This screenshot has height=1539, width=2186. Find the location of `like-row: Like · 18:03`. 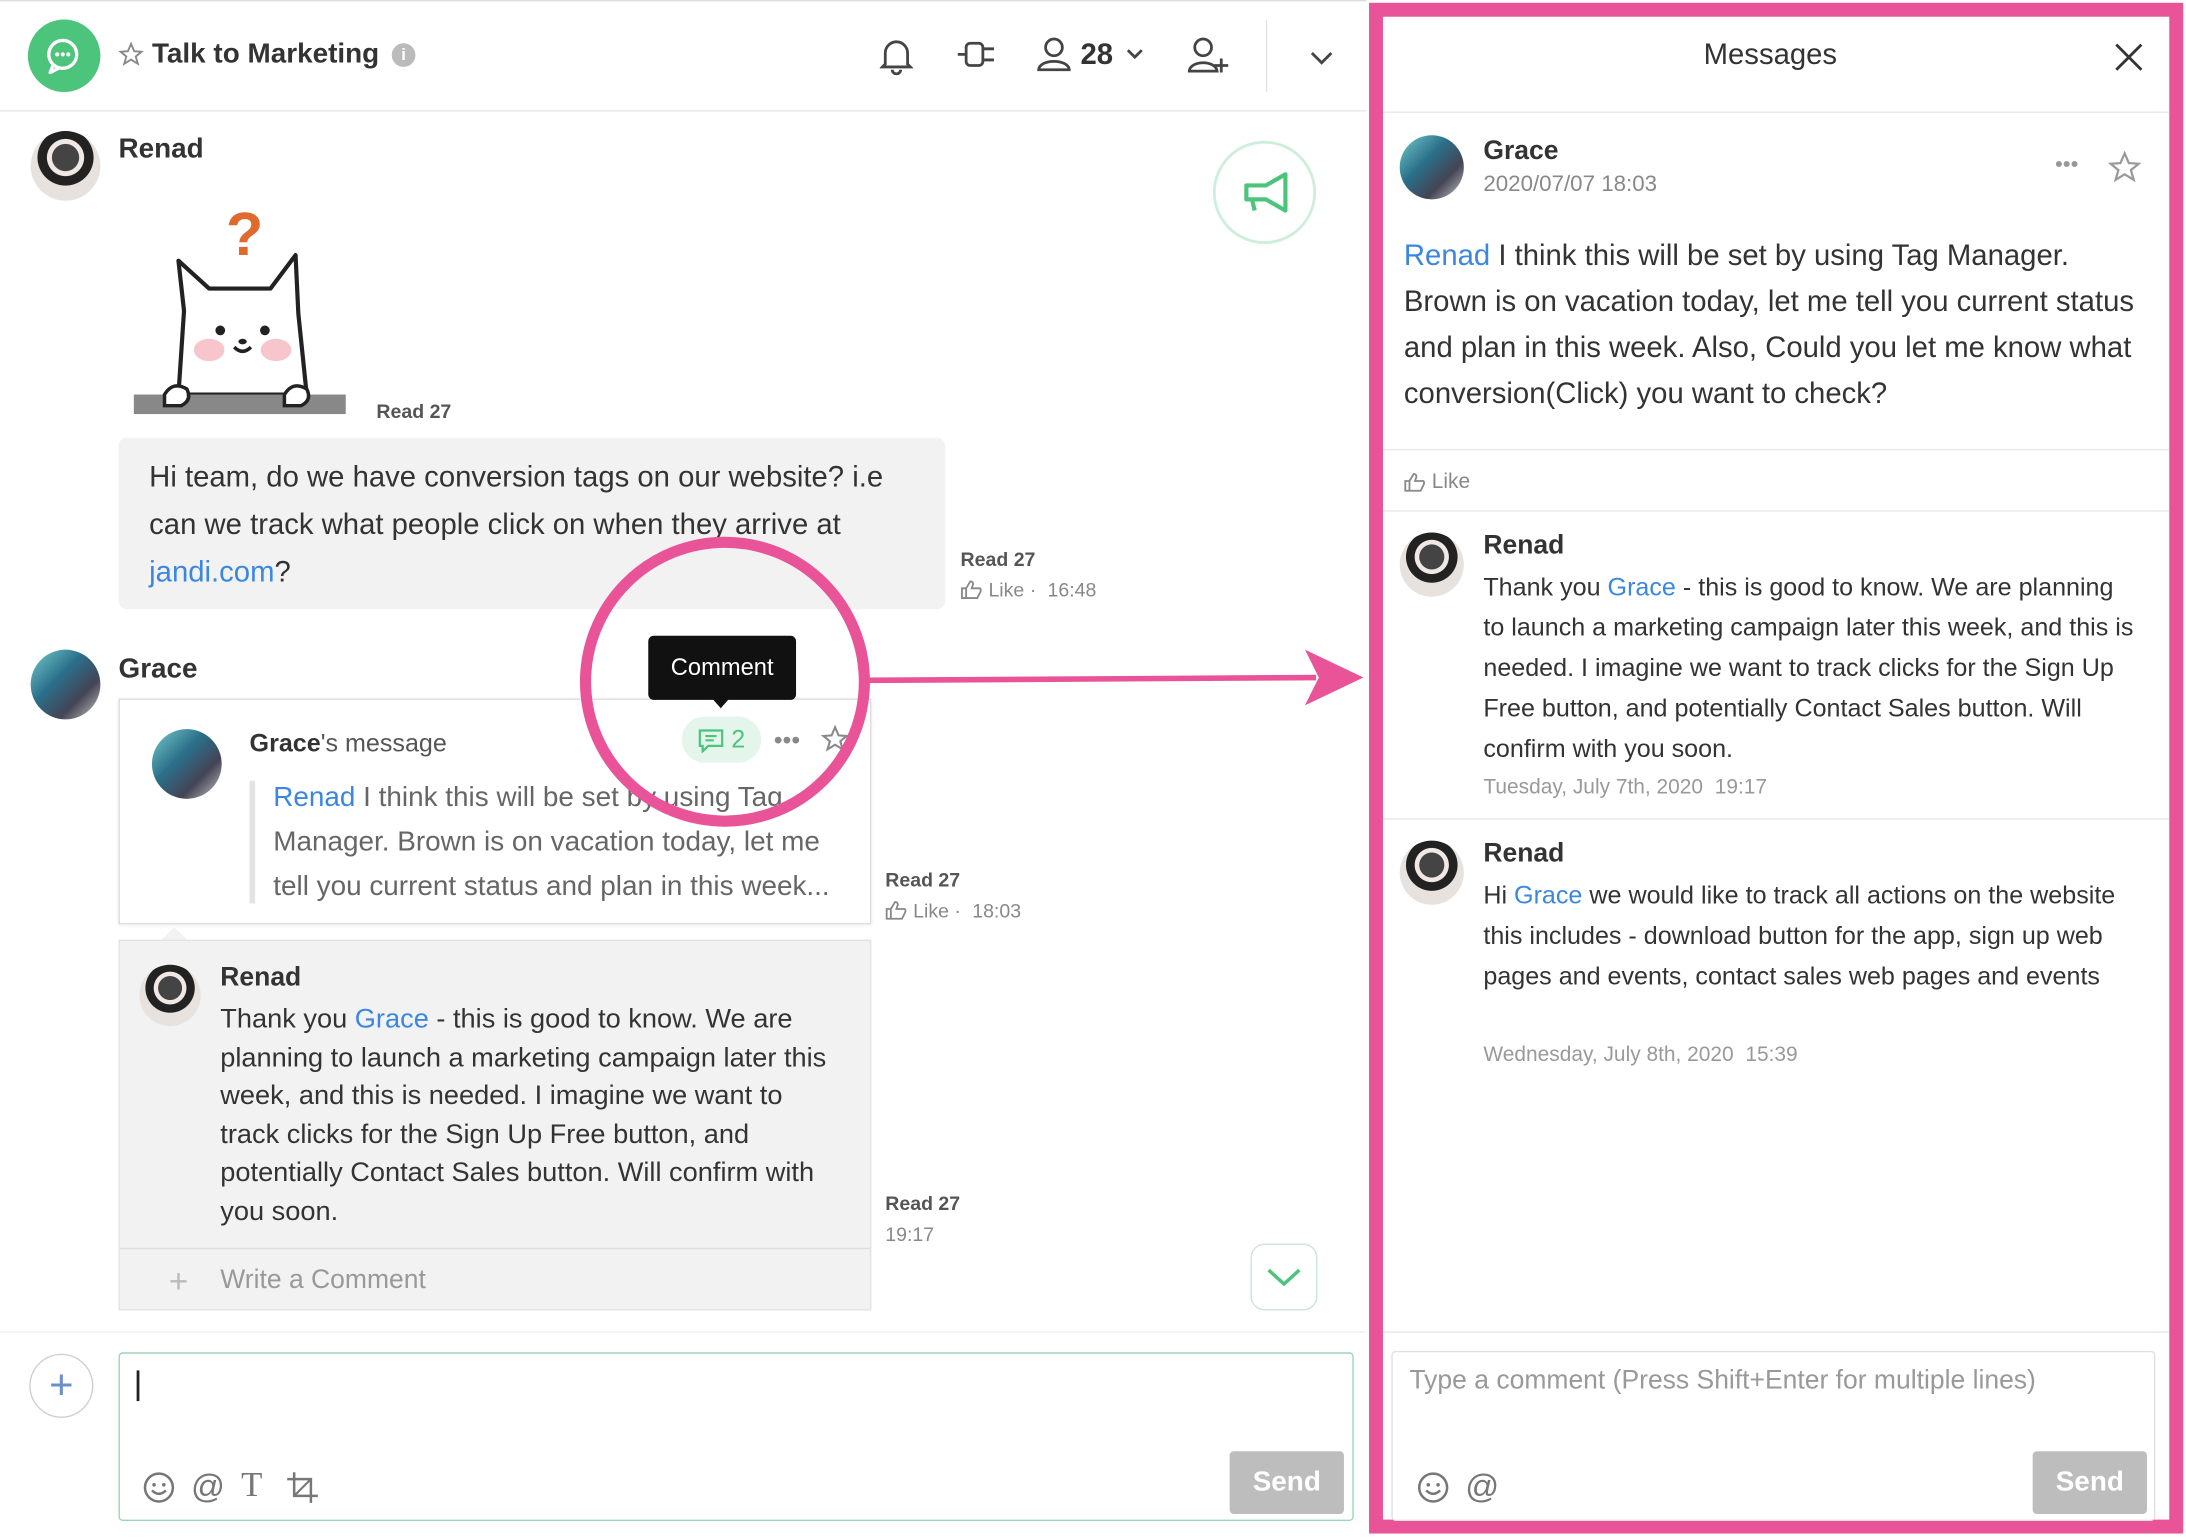

like-row: Like · 18:03 is located at coordinates (953, 910).